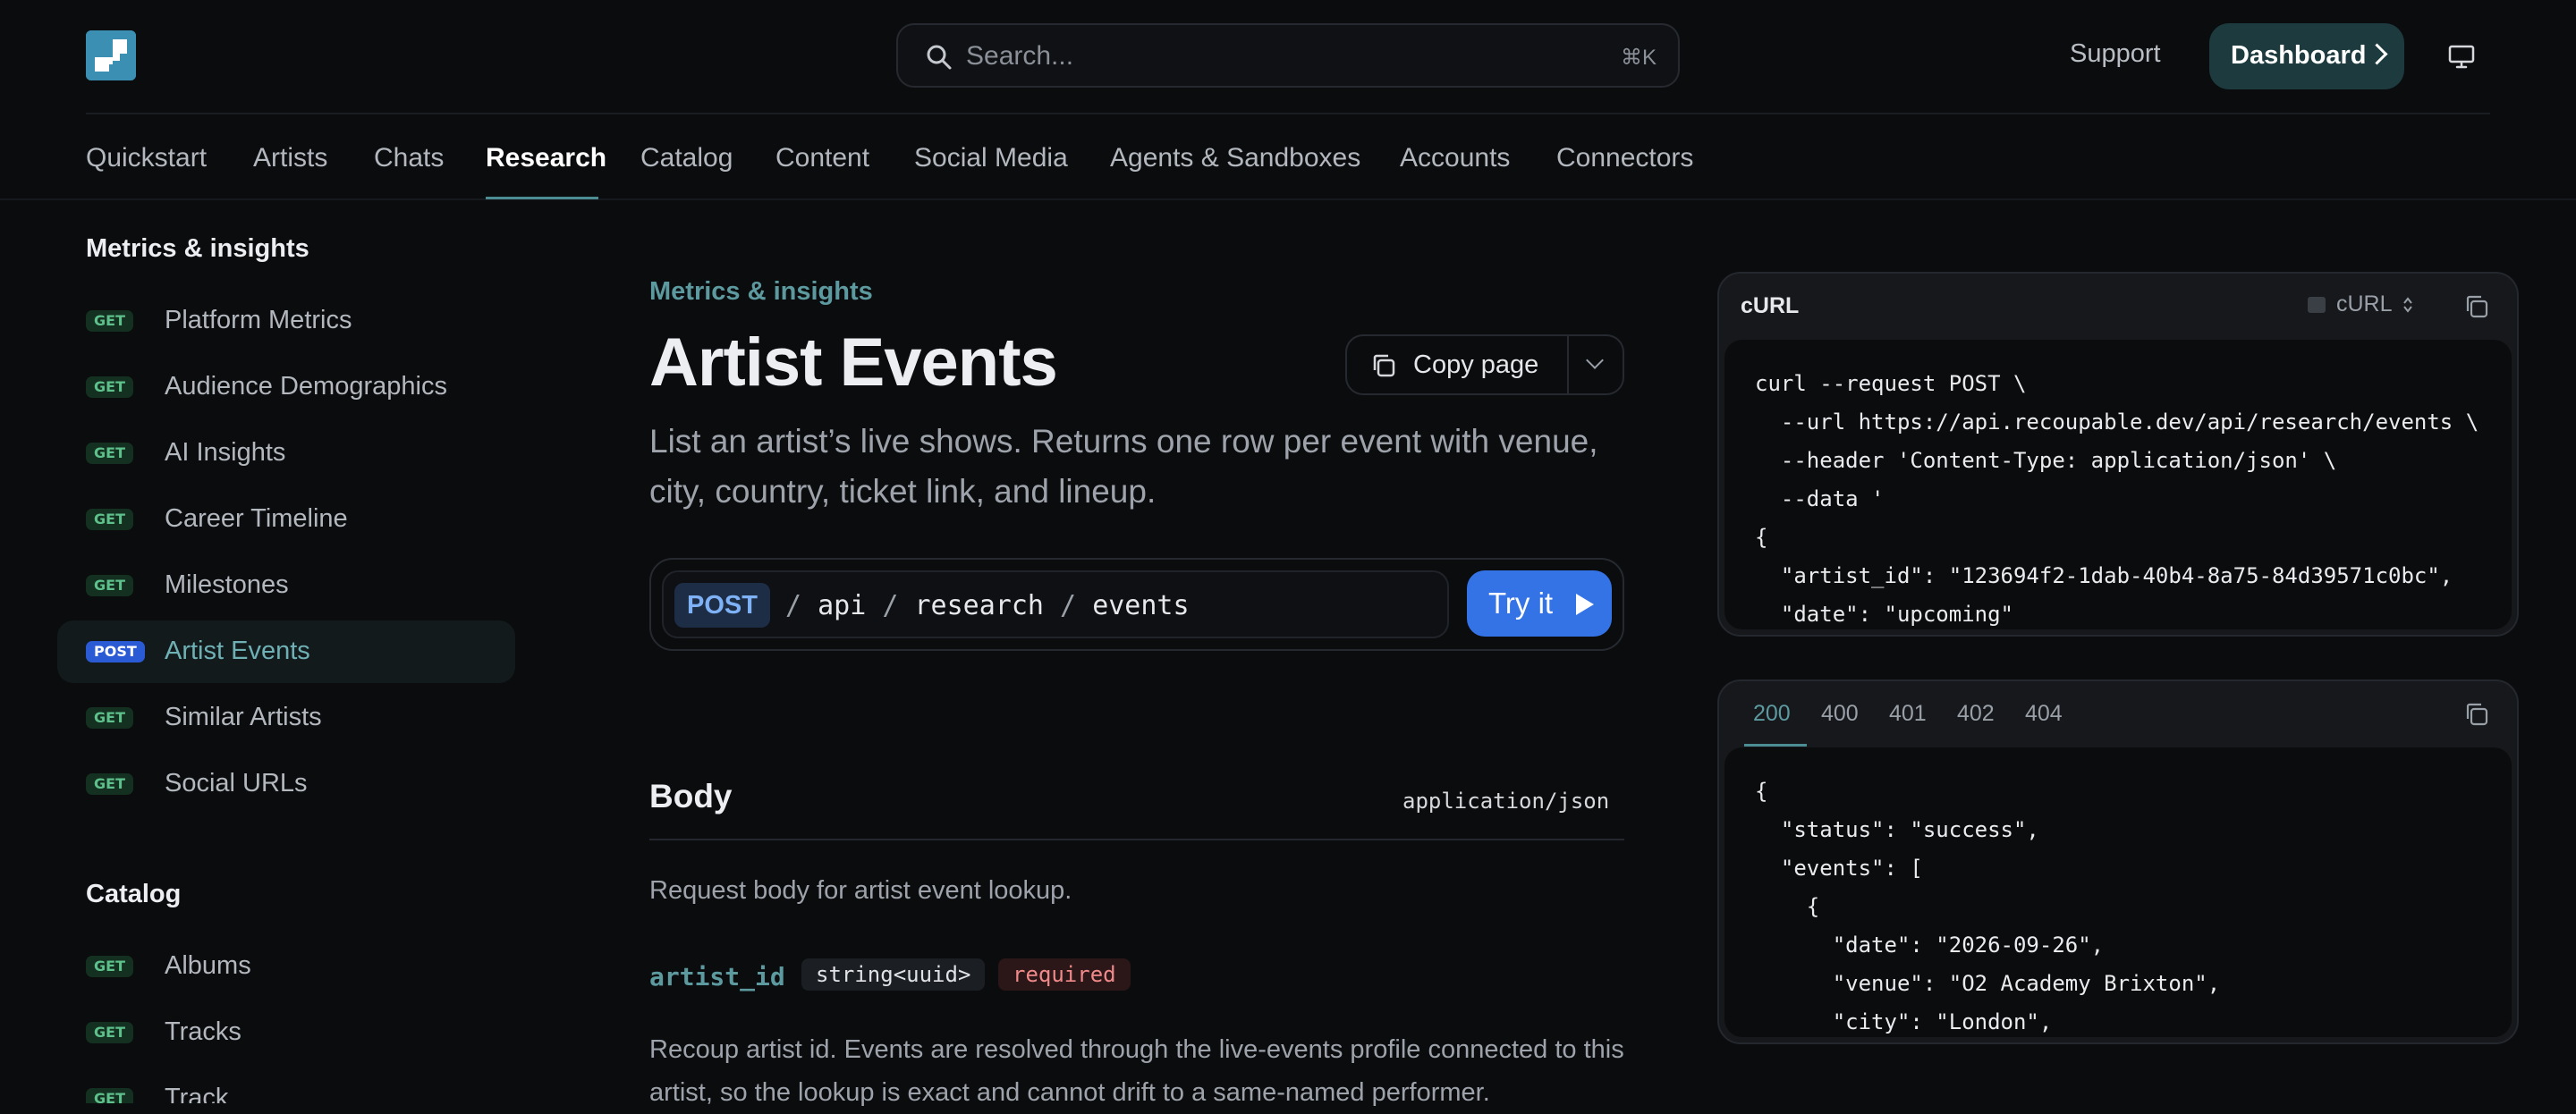  Describe the element at coordinates (1775, 746) in the screenshot. I see `response-tab-indicator` at that location.